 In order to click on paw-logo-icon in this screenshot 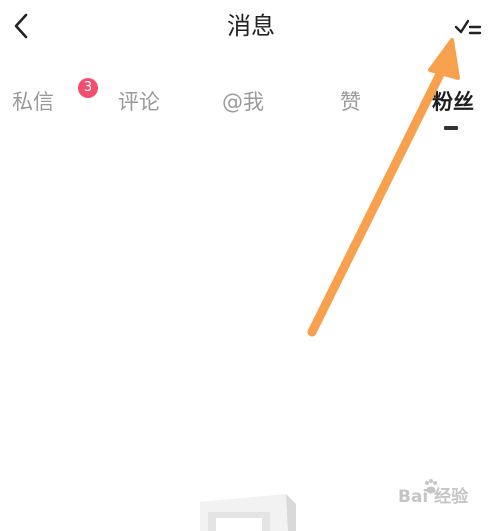, I will do `click(431, 486)`.